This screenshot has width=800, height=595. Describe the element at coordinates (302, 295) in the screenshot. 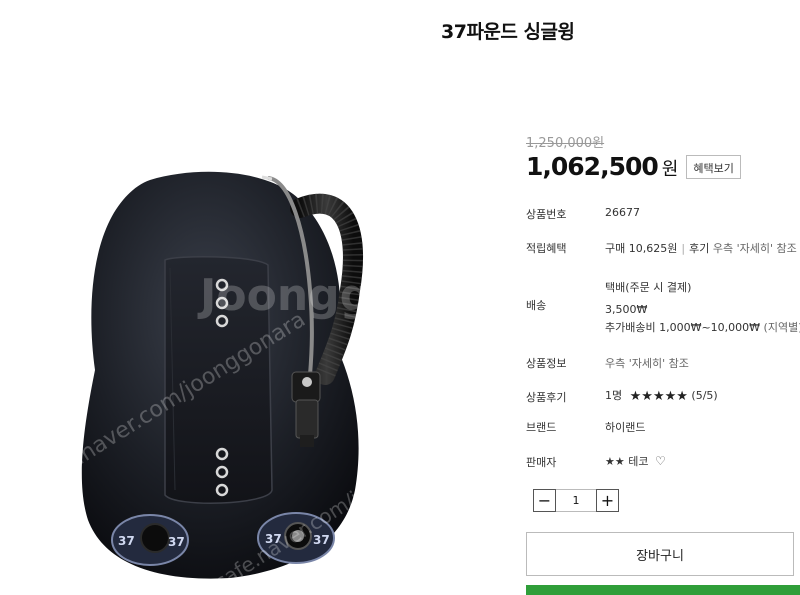

I see `watermark-large: Joonggonara` at that location.